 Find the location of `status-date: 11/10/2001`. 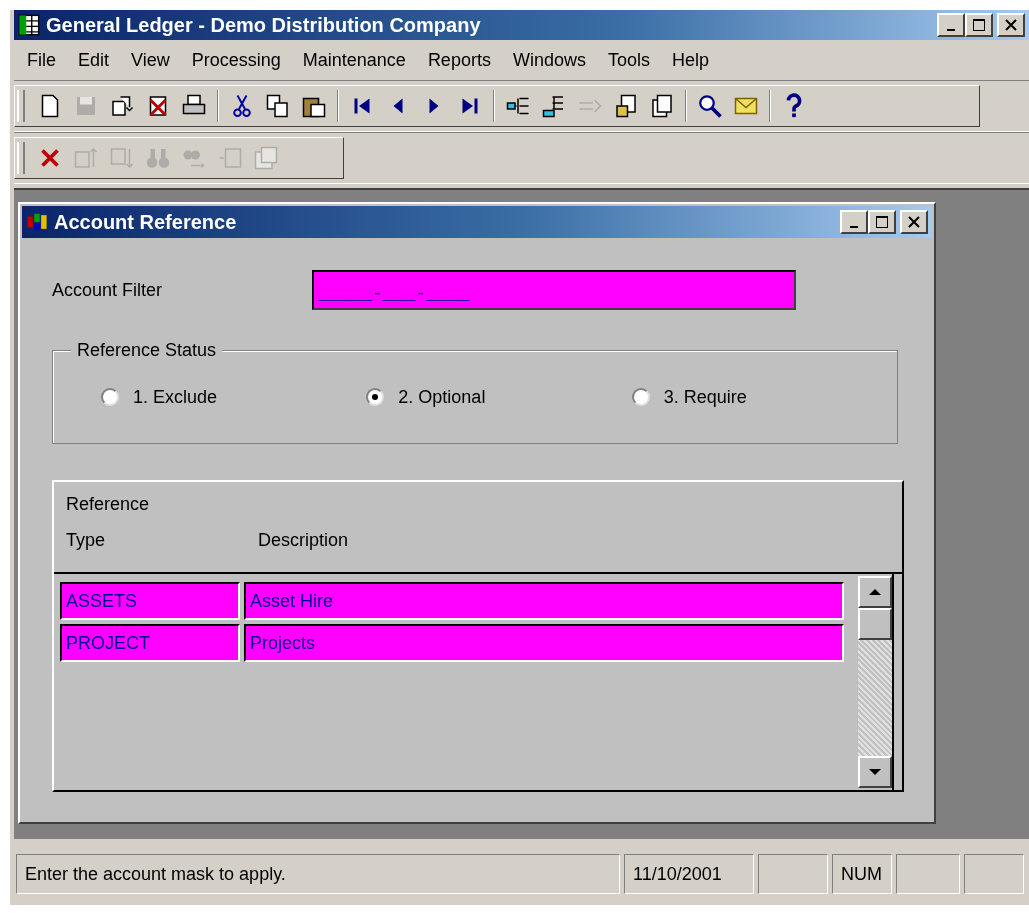

status-date: 11/10/2001 is located at coordinates (689, 874).